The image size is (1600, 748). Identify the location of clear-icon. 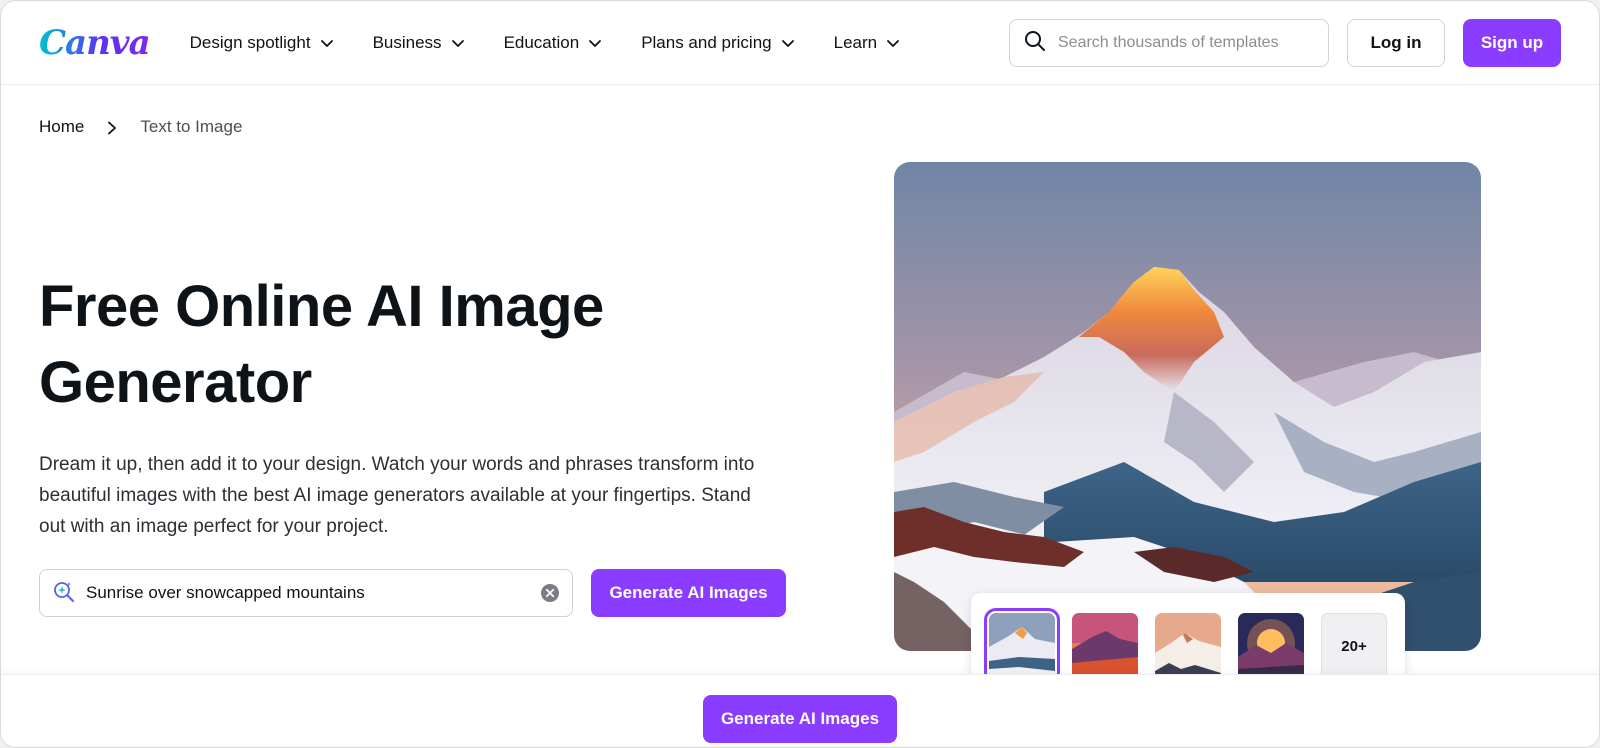
(550, 593).